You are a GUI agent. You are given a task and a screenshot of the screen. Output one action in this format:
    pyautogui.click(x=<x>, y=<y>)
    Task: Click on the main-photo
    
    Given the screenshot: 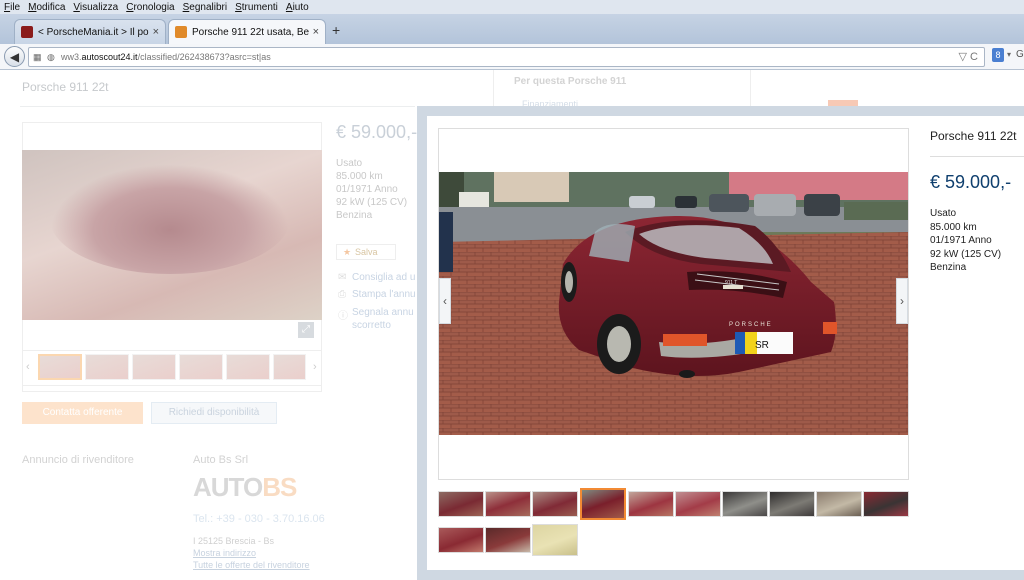 What is the action you would take?
    pyautogui.click(x=172, y=235)
    